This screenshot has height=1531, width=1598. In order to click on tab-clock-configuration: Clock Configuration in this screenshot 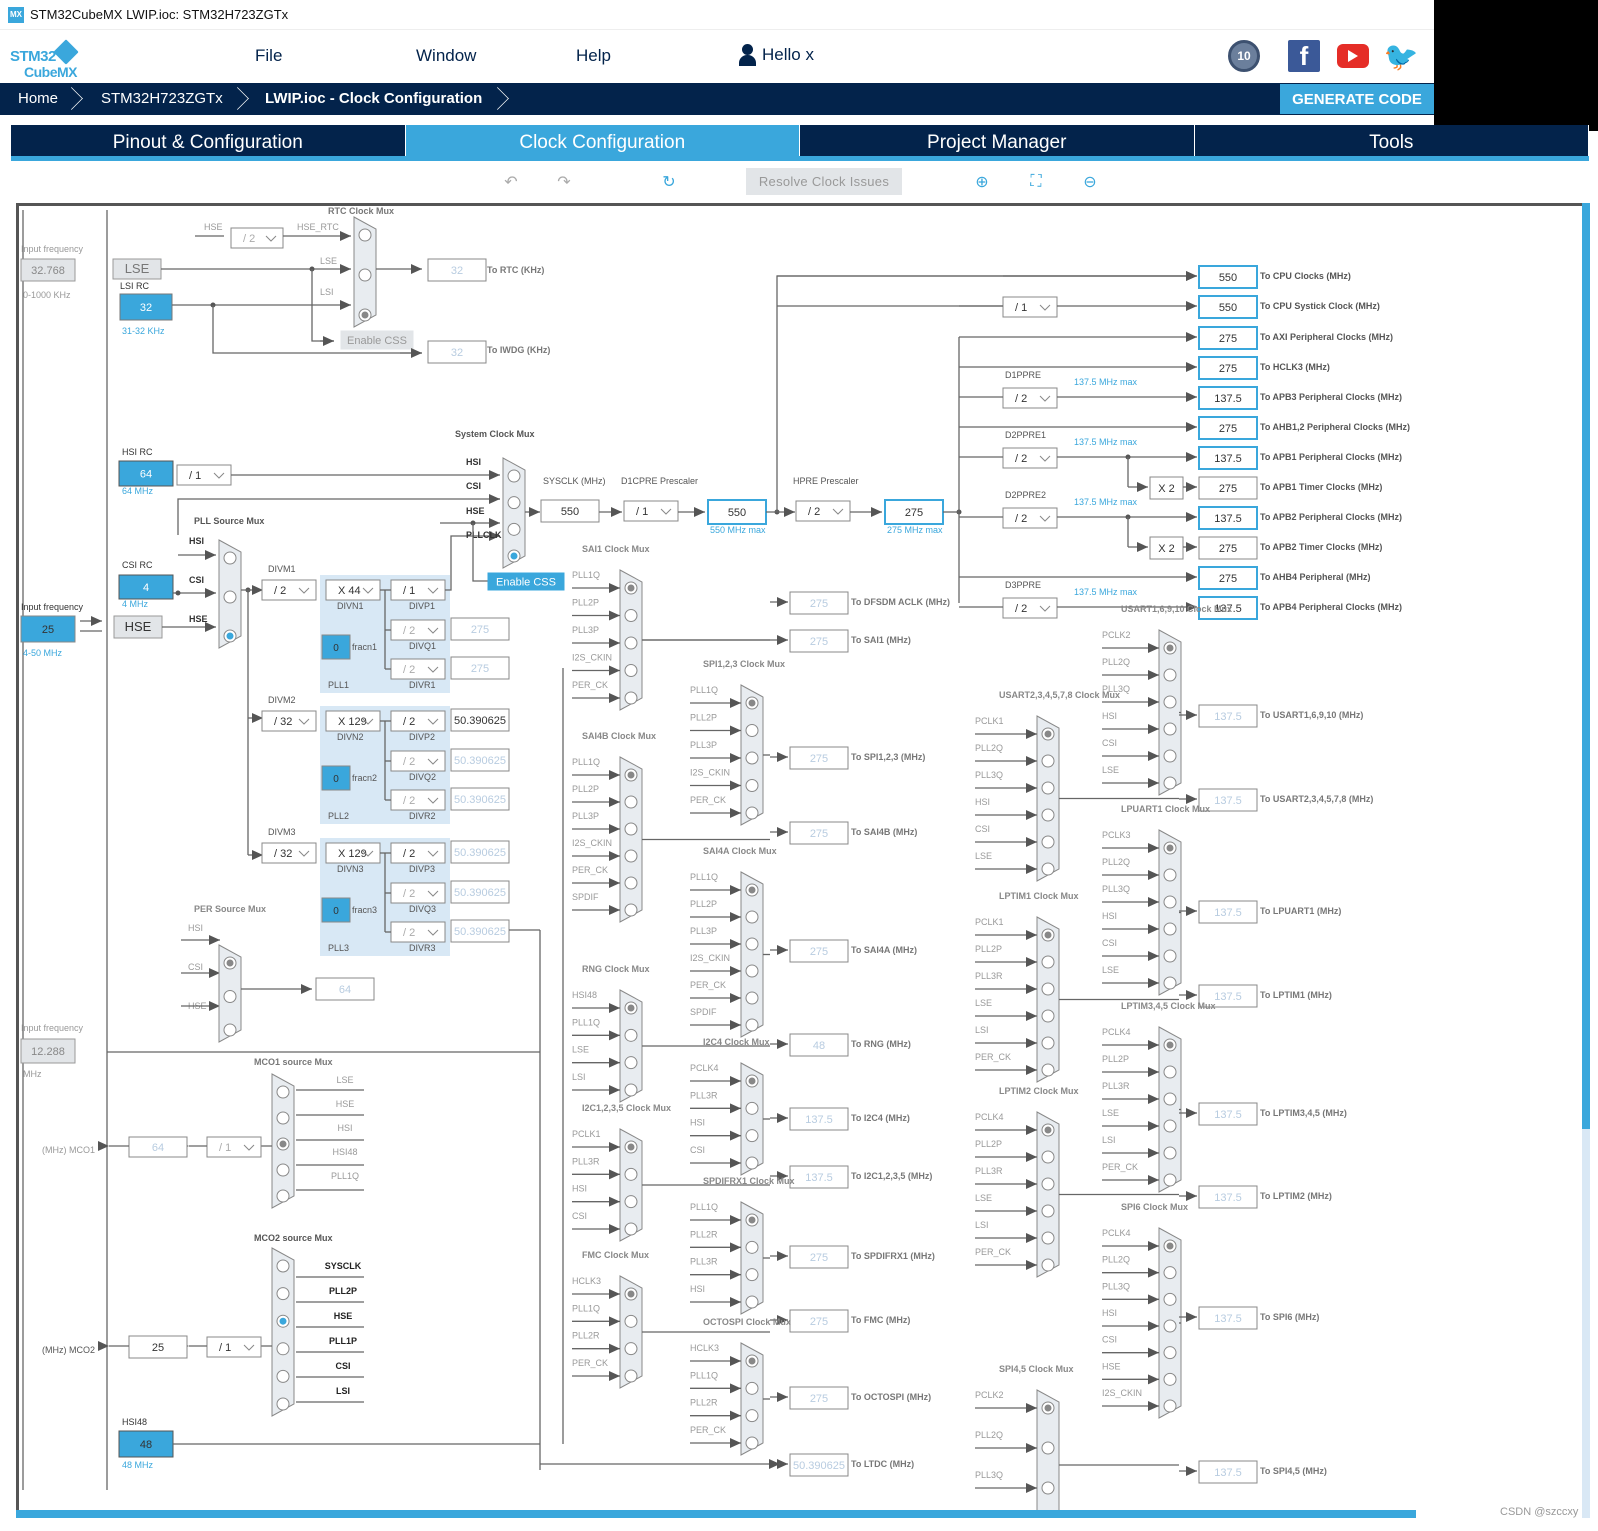, I will do `click(602, 142)`.